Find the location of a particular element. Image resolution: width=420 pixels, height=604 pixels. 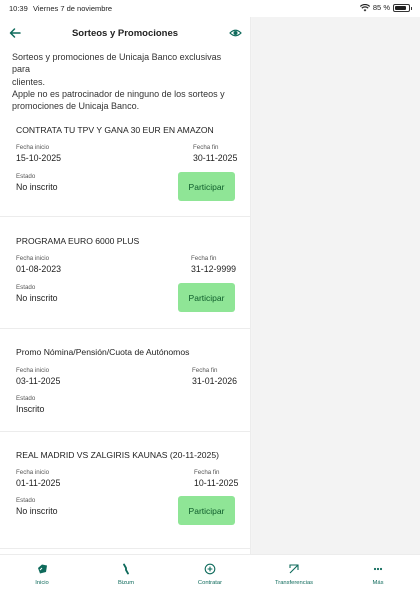

transfer-icon is located at coordinates (294, 569).